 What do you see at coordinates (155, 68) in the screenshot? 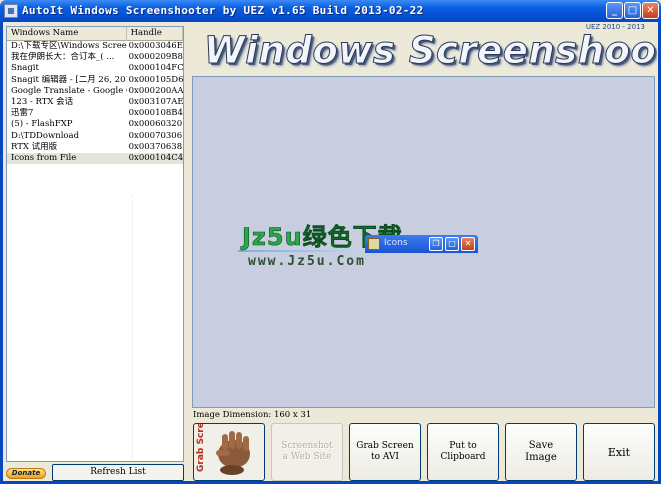
I see `handle-cell: 0x000104FC` at bounding box center [155, 68].